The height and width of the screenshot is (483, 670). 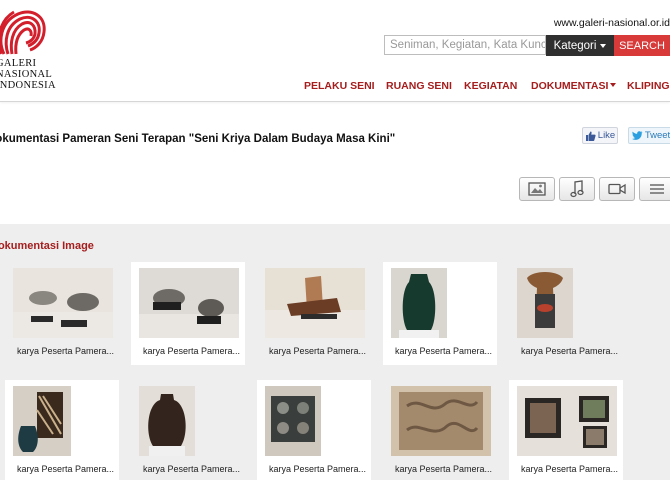 I want to click on logo-line-1: GALERI, so click(x=18, y=63).